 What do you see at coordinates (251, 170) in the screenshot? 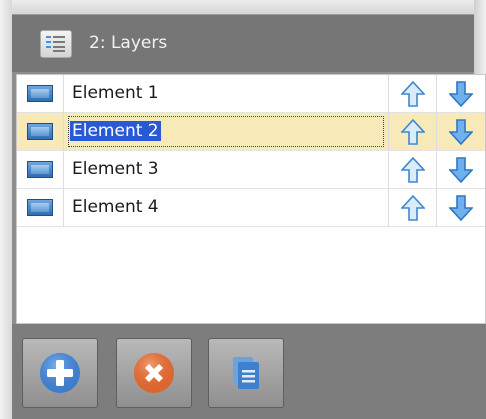
I see `layer-row: Element 3` at bounding box center [251, 170].